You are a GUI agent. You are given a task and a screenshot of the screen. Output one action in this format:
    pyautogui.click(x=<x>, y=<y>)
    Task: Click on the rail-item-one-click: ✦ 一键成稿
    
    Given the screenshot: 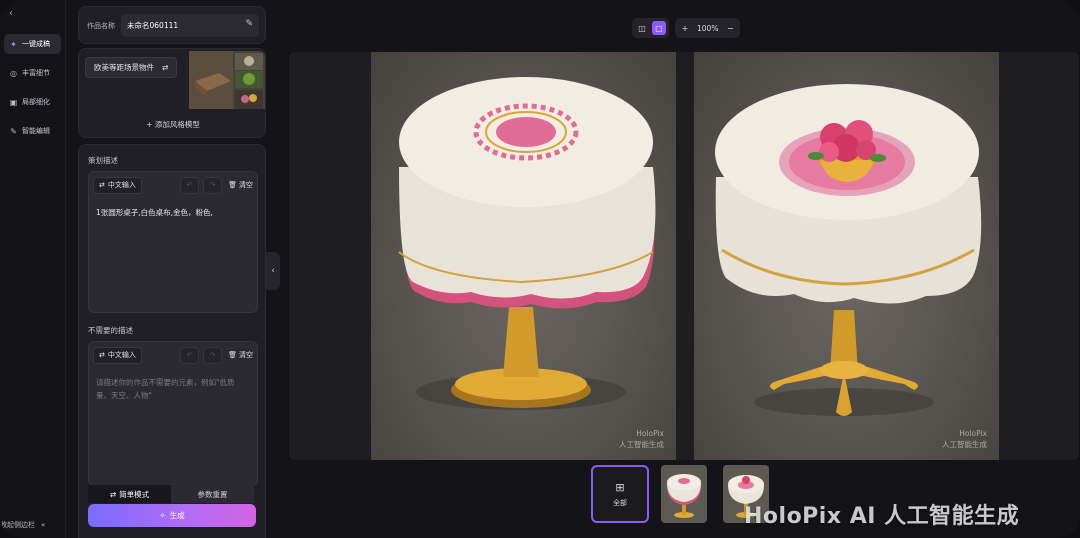 What is the action you would take?
    pyautogui.click(x=32, y=44)
    